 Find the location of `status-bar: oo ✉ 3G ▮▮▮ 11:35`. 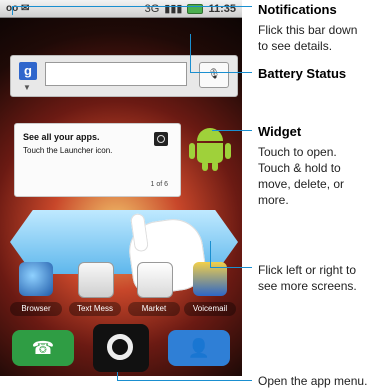

status-bar: oo ✉ 3G ▮▮▮ 11:35 is located at coordinates (121, 9).